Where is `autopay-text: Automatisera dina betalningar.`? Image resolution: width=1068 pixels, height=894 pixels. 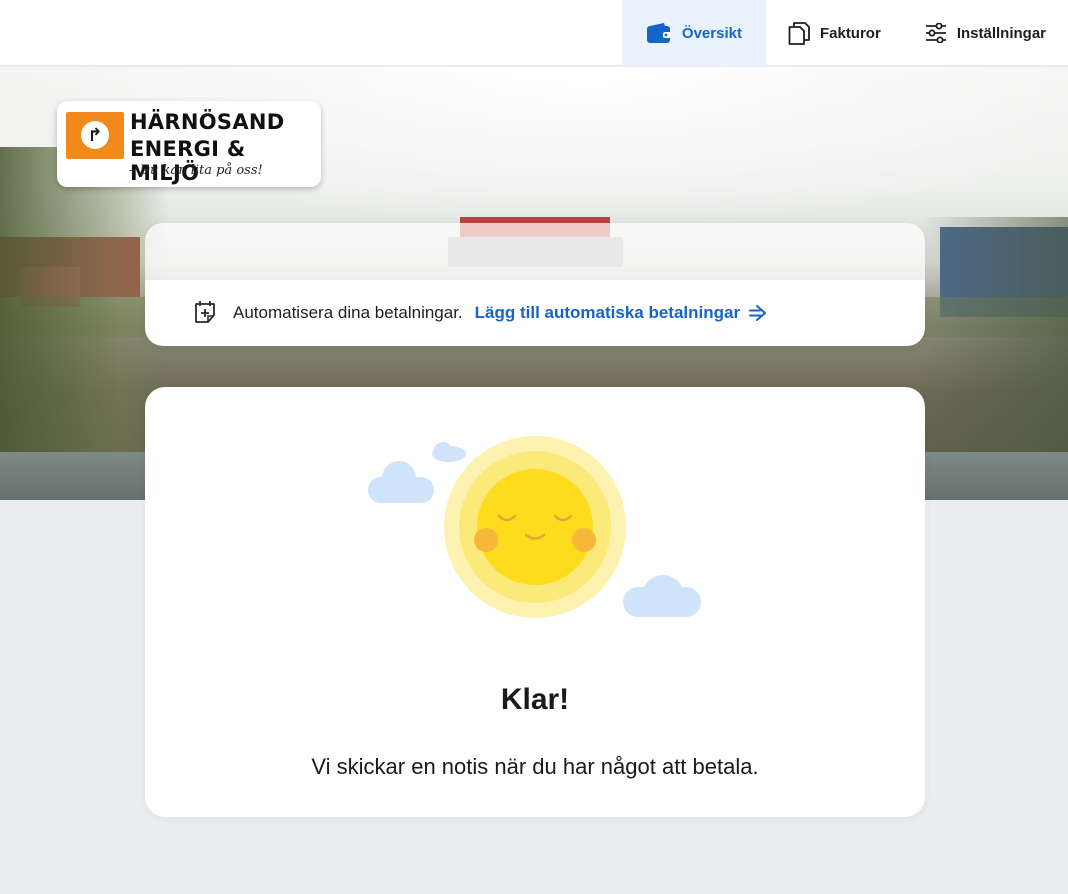 autopay-text: Automatisera dina betalningar. is located at coordinates (348, 312).